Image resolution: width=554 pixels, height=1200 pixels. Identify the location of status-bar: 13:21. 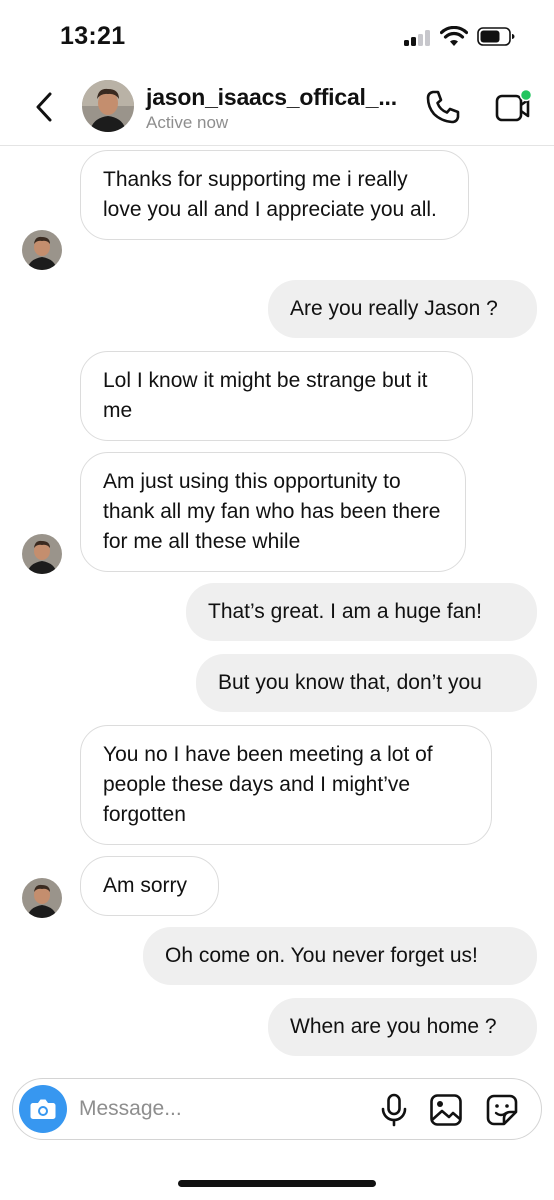
(277, 35).